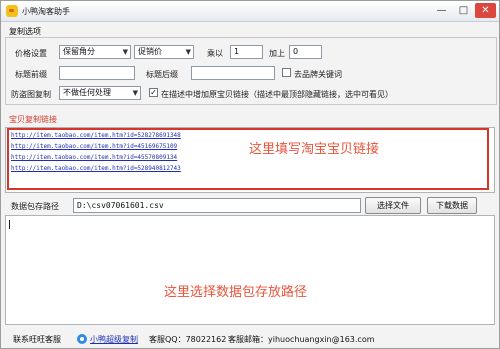 This screenshot has width=500, height=349. Describe the element at coordinates (277, 94) in the screenshot. I see `add-link-label: 在描述中增加原宝贝链接（描述中最顶部隐藏链接，选中可看见）` at that location.